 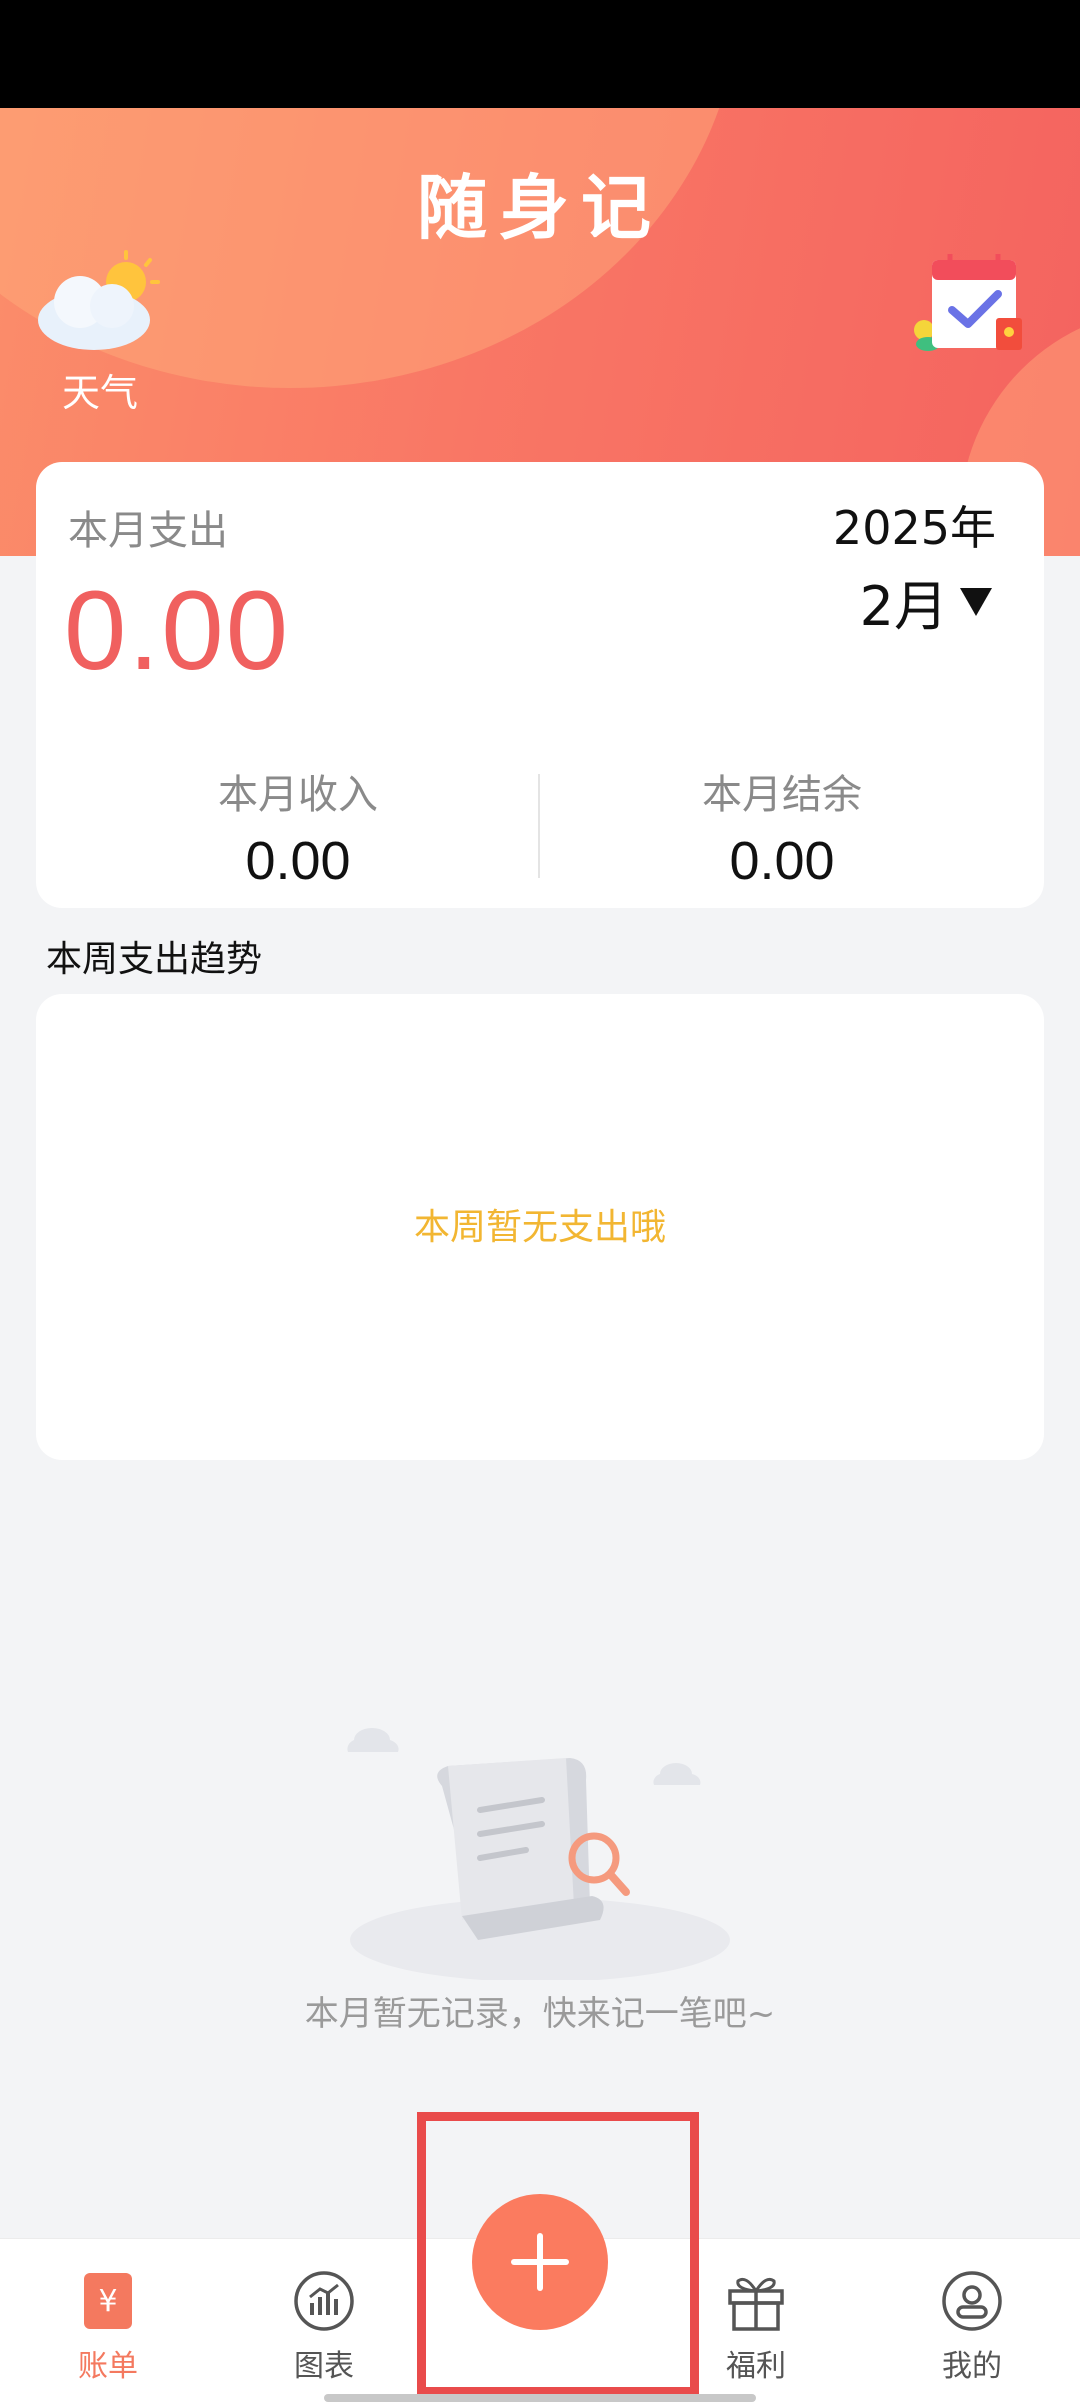 What do you see at coordinates (540, 208) in the screenshot?
I see `page-title: 随身记` at bounding box center [540, 208].